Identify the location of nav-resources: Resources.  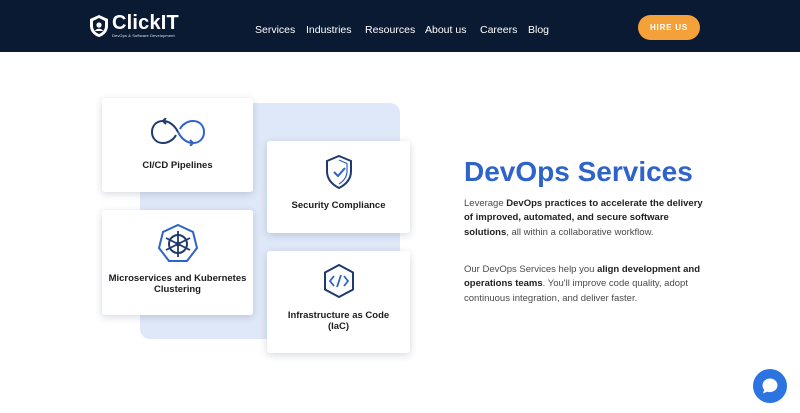
(390, 30).